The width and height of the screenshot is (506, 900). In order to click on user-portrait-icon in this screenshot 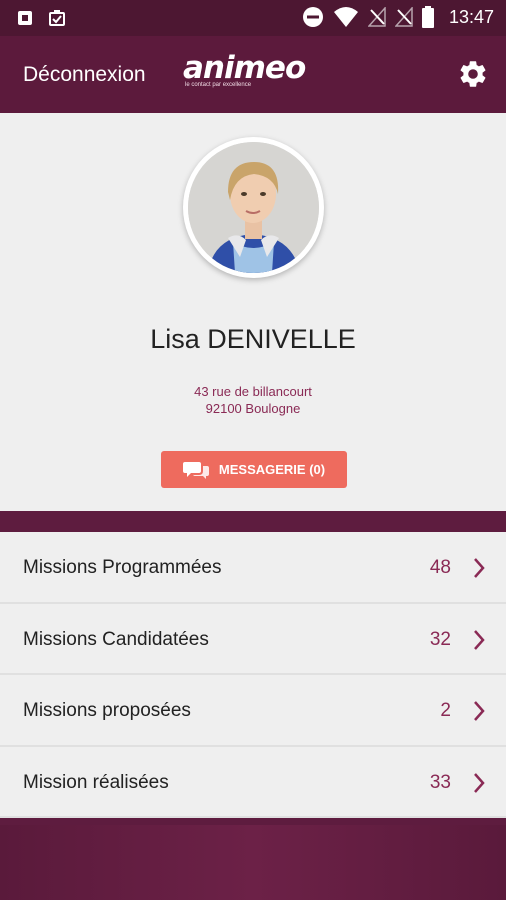, I will do `click(253, 207)`.